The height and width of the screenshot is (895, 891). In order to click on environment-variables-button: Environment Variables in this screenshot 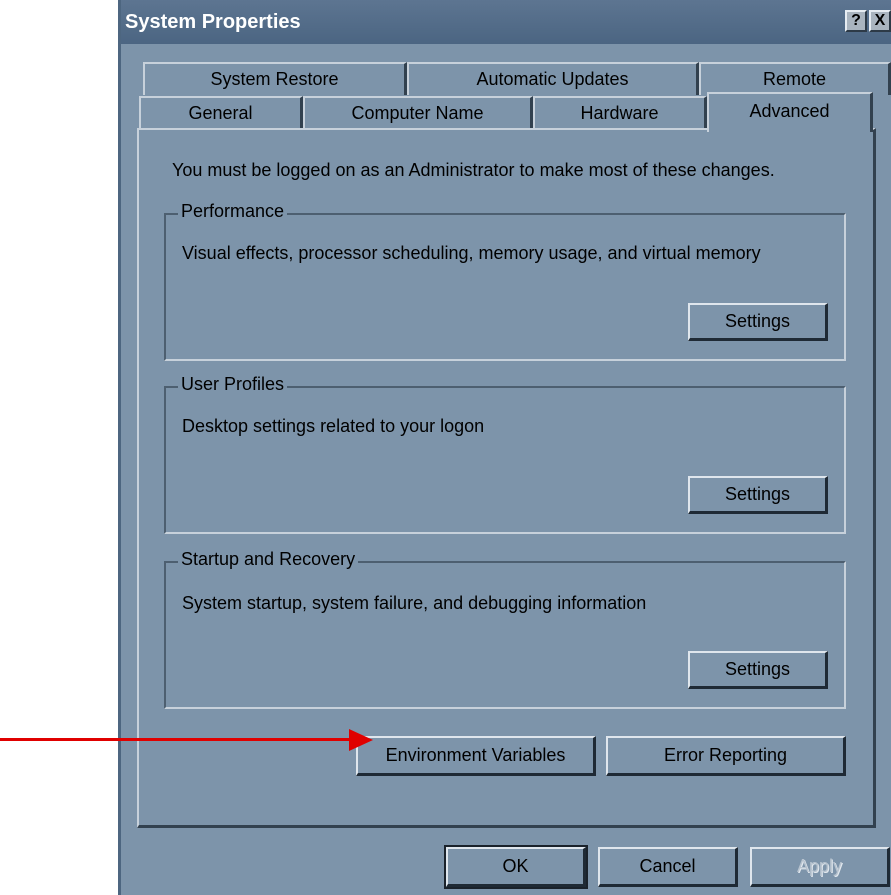, I will do `click(476, 756)`.